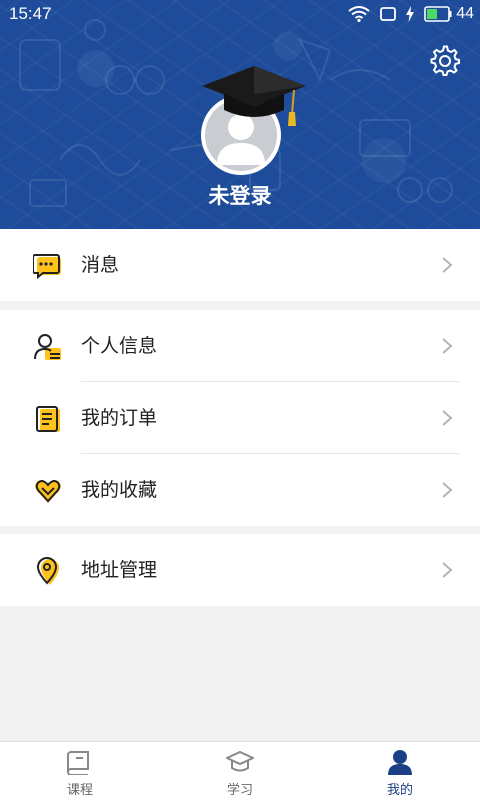  What do you see at coordinates (78, 763) in the screenshot?
I see `book-icon` at bounding box center [78, 763].